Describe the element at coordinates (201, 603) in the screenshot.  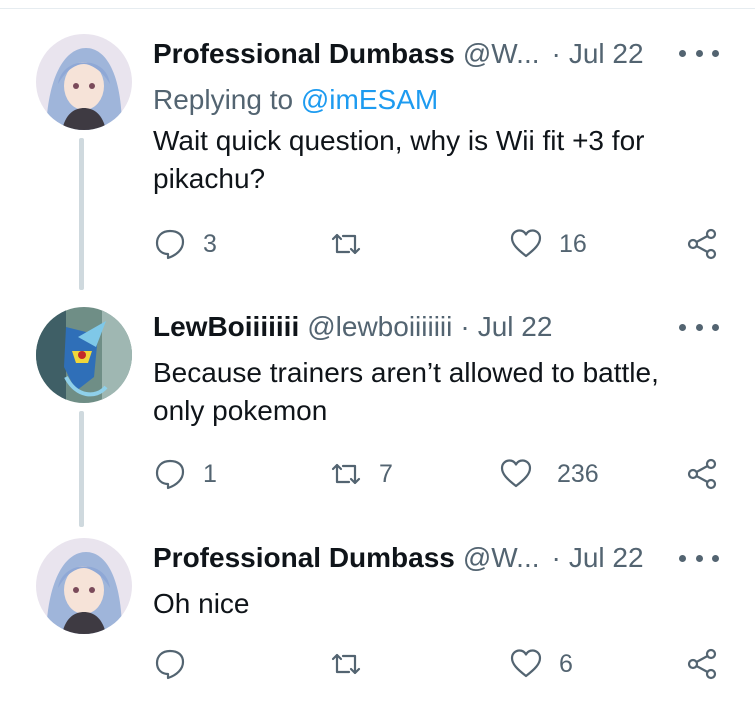
I see `tweet-text: Oh nice` at that location.